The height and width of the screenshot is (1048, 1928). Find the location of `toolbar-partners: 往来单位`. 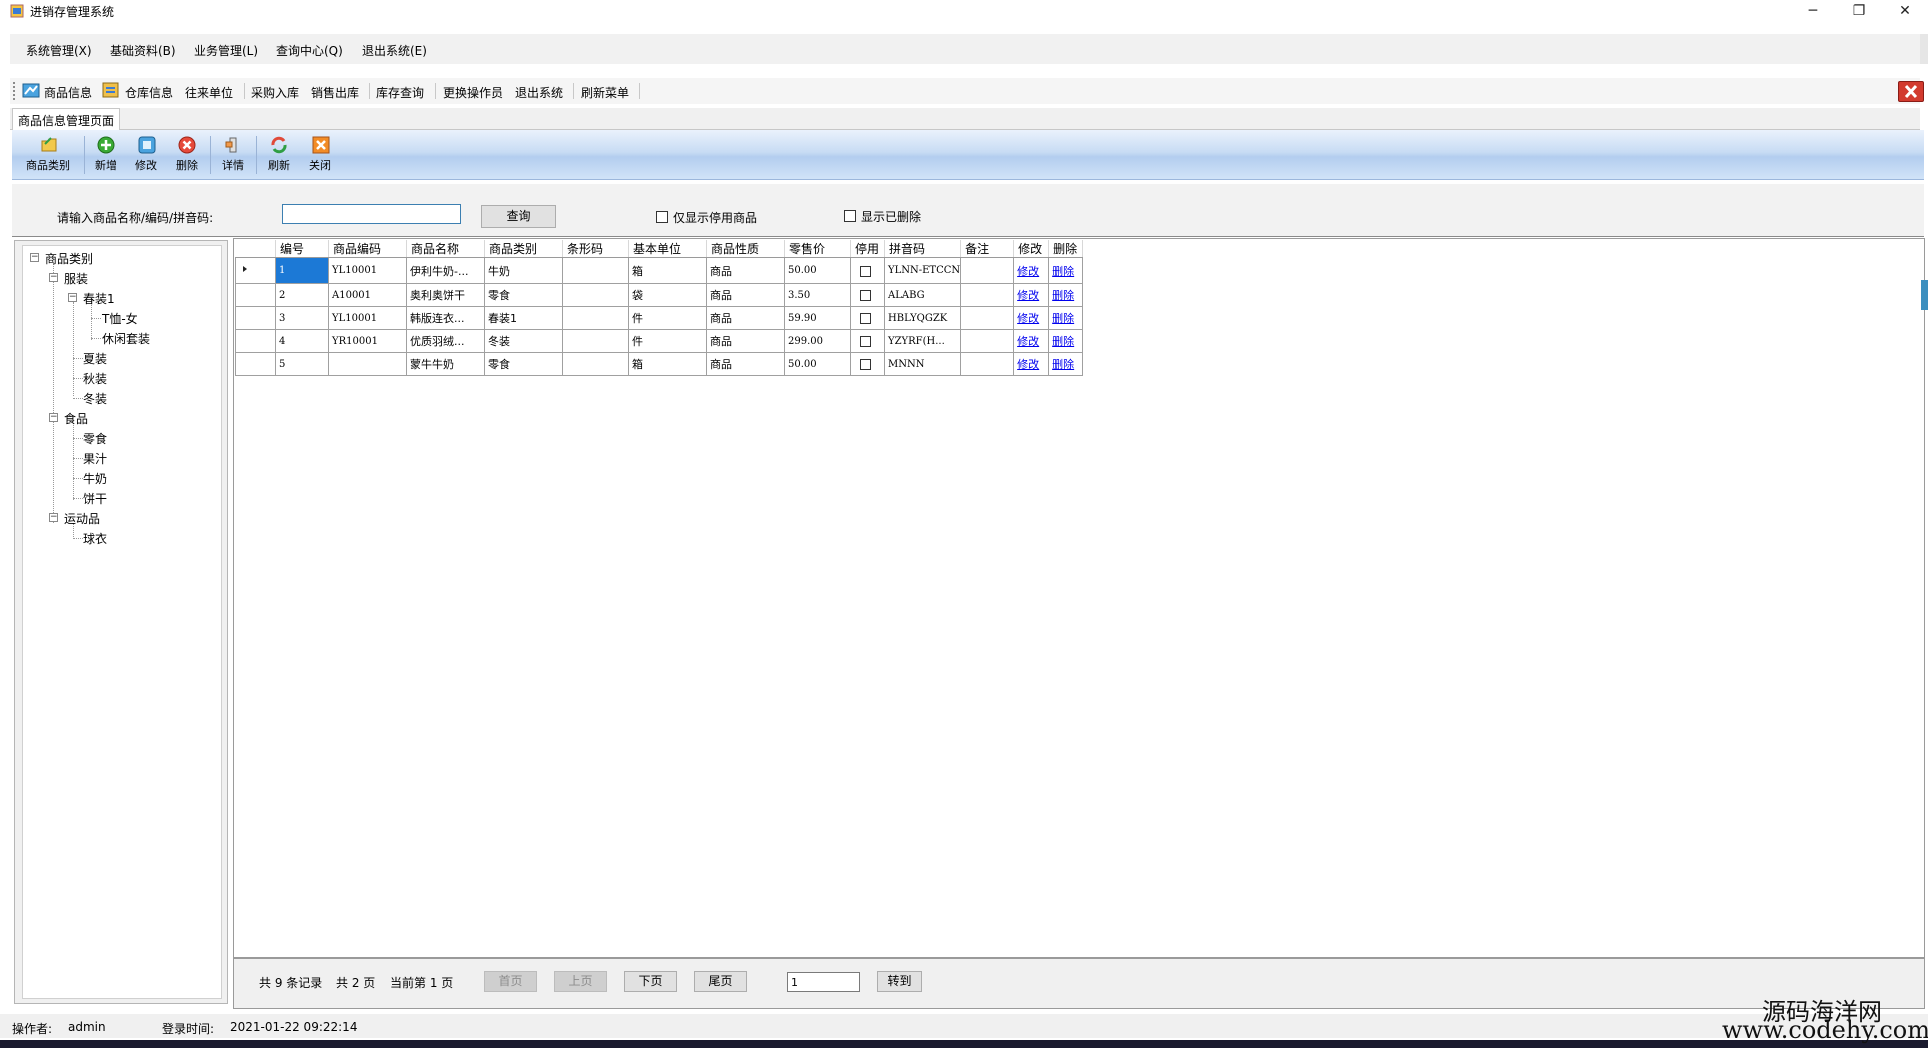

toolbar-partners: 往来单位 is located at coordinates (209, 92).